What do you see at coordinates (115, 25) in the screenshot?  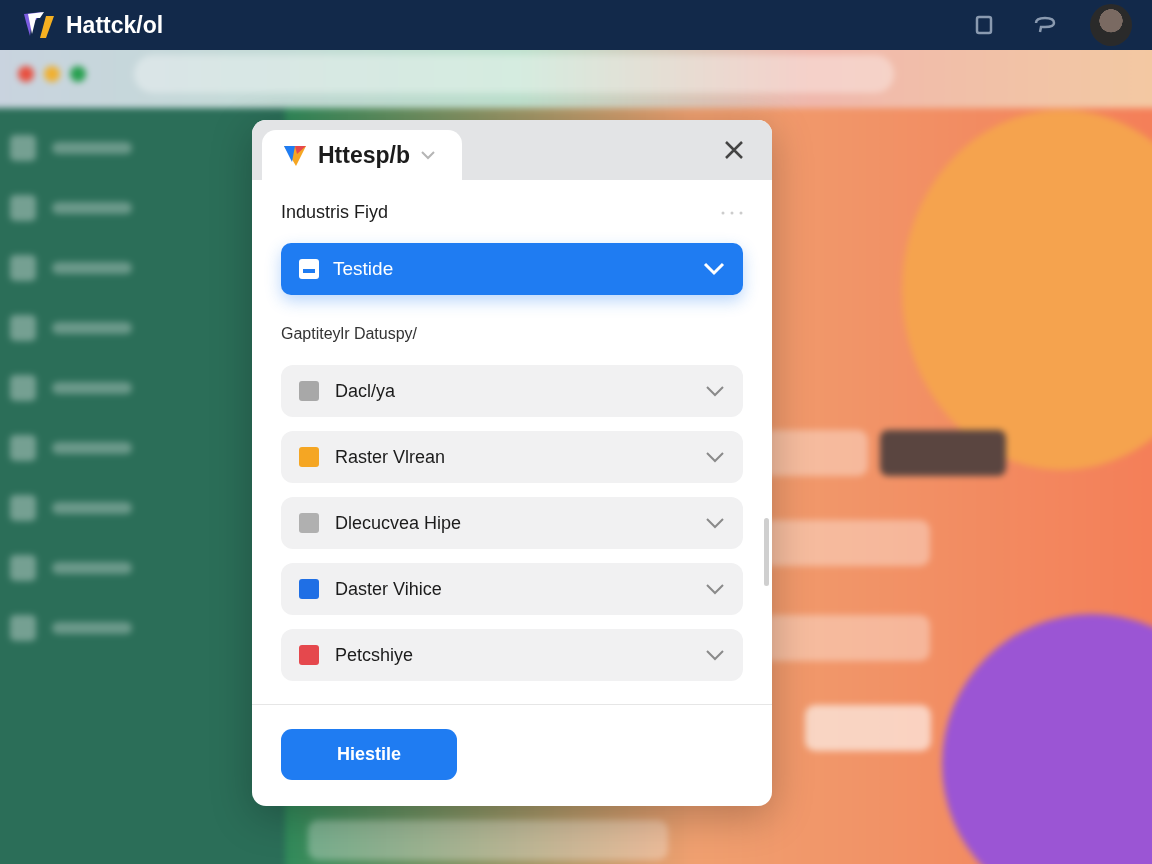 I see `app-title: Hattck/ol` at bounding box center [115, 25].